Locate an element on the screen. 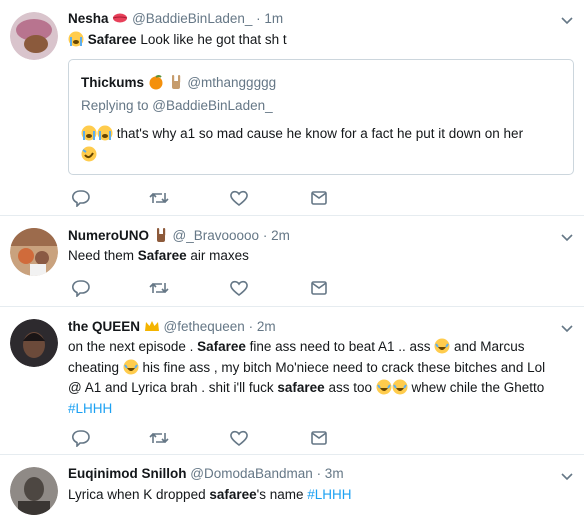 The image size is (584, 515). timestamp: · 1m is located at coordinates (269, 18).